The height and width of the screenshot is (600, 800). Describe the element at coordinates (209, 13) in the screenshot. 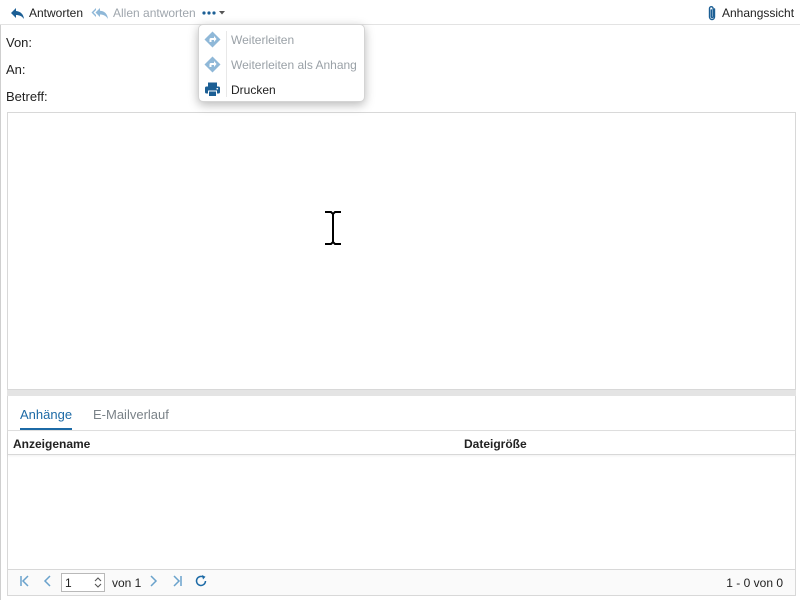

I see `more-dots-icon` at that location.